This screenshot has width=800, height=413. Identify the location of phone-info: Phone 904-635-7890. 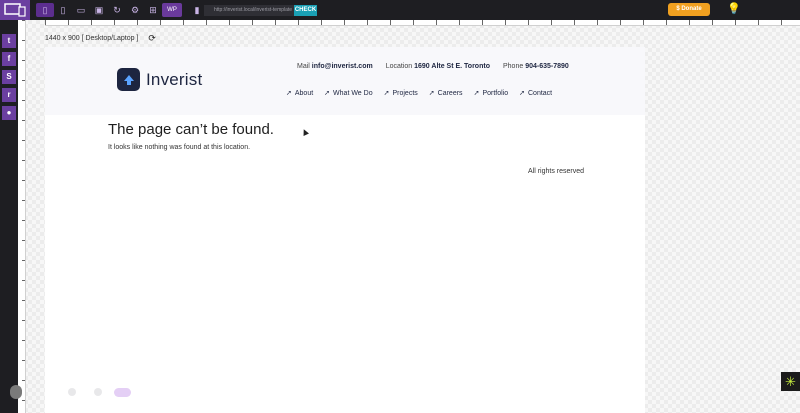
(536, 66).